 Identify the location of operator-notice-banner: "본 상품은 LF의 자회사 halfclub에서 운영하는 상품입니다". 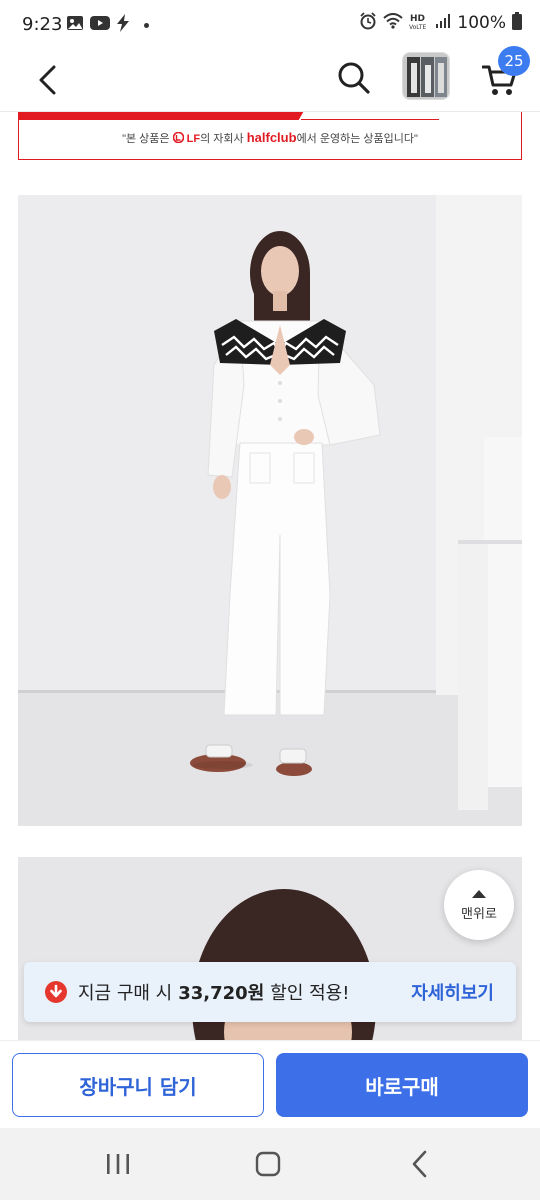
(270, 136).